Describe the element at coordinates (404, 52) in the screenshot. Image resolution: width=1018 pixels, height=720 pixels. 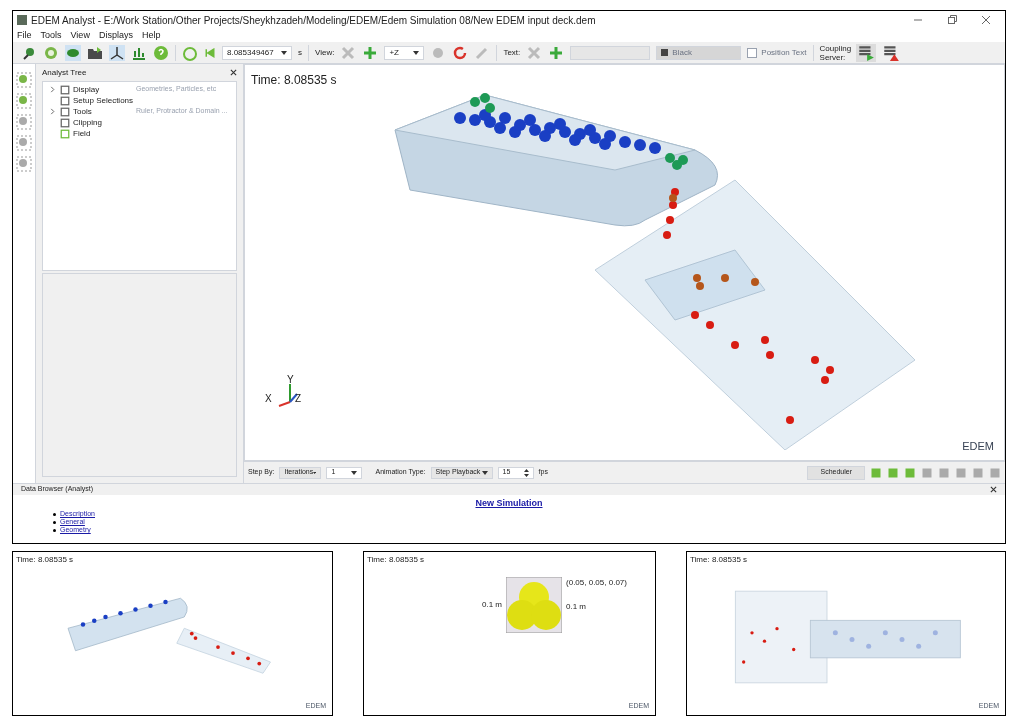
I see `view-axis-dropdown: +Z` at that location.